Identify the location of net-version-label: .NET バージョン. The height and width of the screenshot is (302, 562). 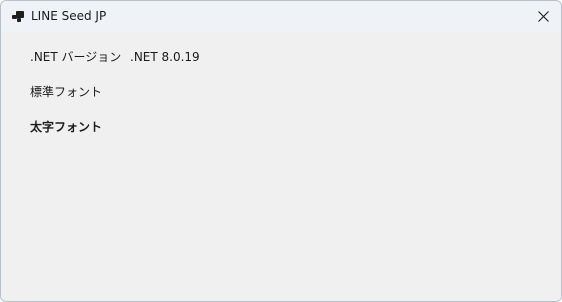
(76, 57).